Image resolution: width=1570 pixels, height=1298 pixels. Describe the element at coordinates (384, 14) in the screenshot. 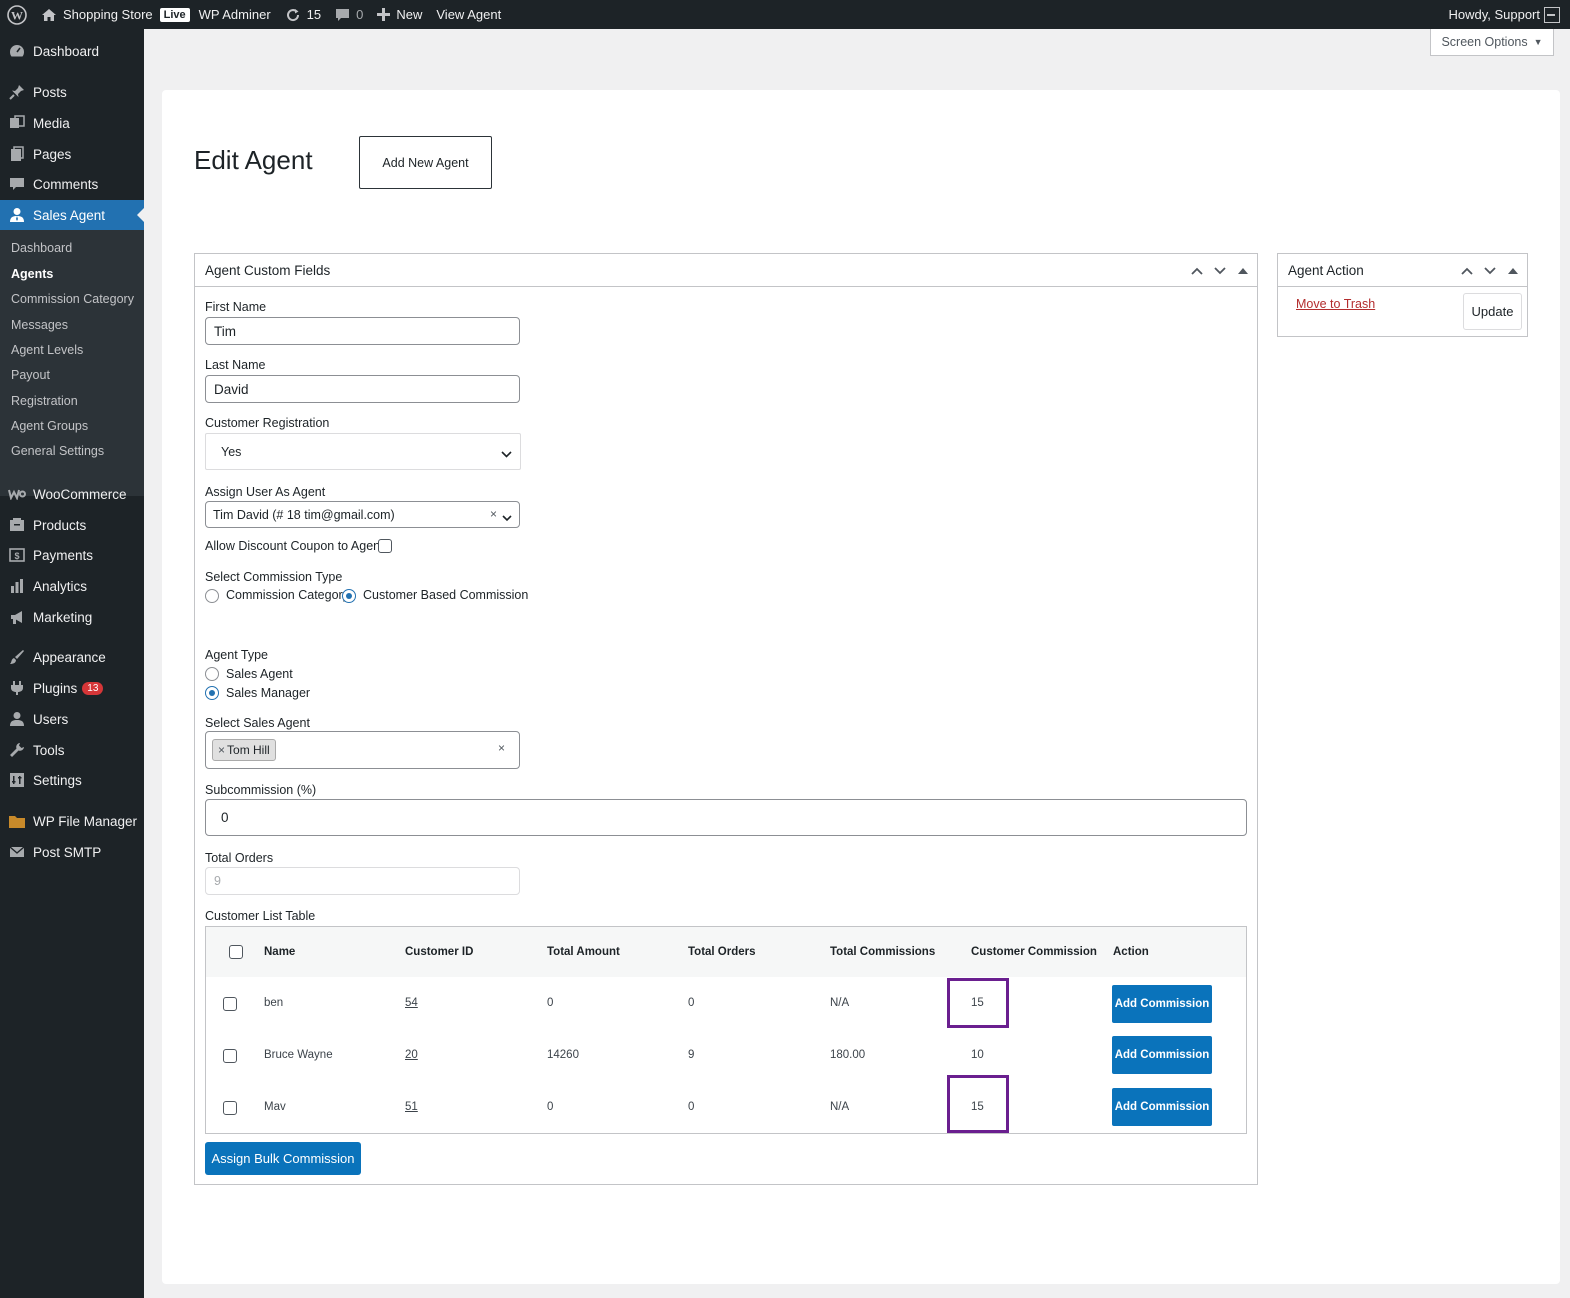

I see `plus-icon` at that location.